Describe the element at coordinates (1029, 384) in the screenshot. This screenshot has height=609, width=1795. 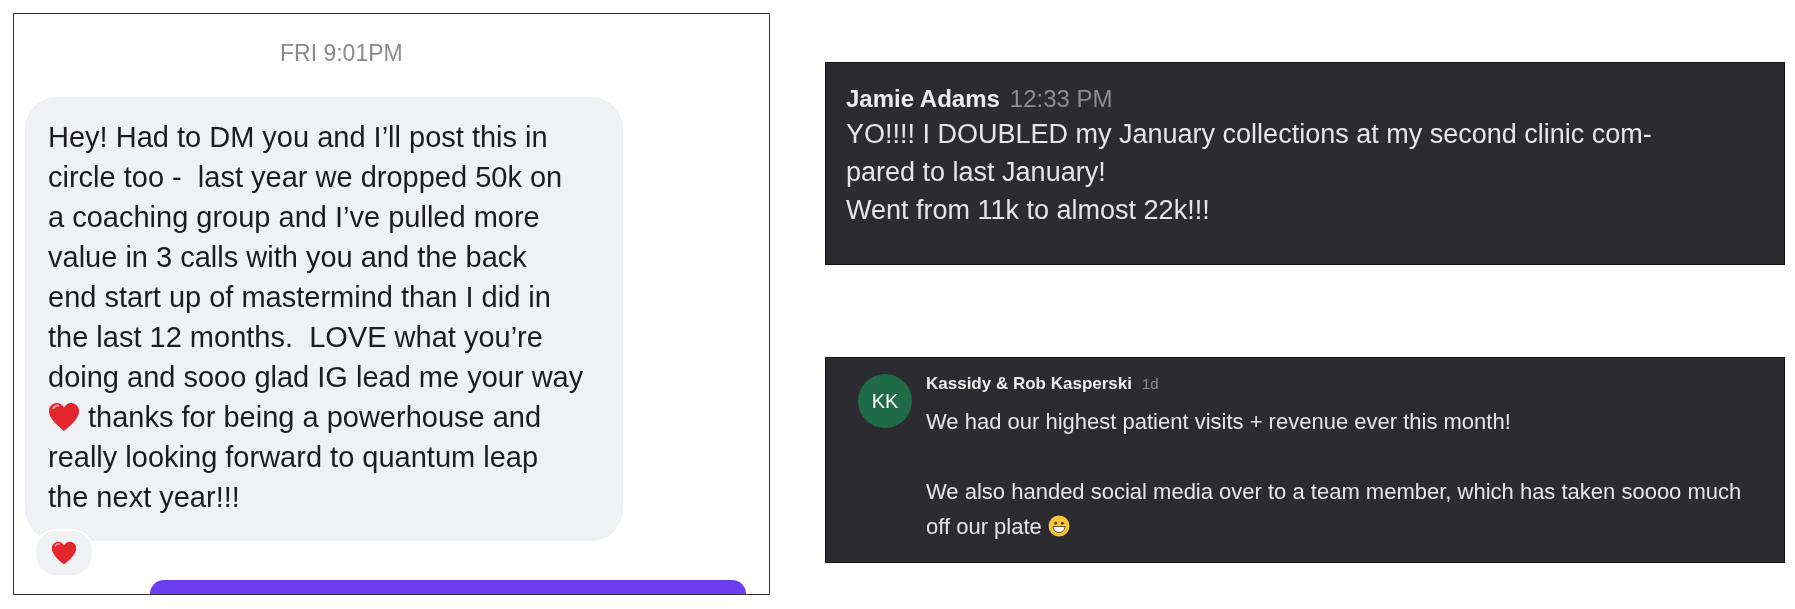
I see `author-name: Kassidy & Rob Kasperski` at that location.